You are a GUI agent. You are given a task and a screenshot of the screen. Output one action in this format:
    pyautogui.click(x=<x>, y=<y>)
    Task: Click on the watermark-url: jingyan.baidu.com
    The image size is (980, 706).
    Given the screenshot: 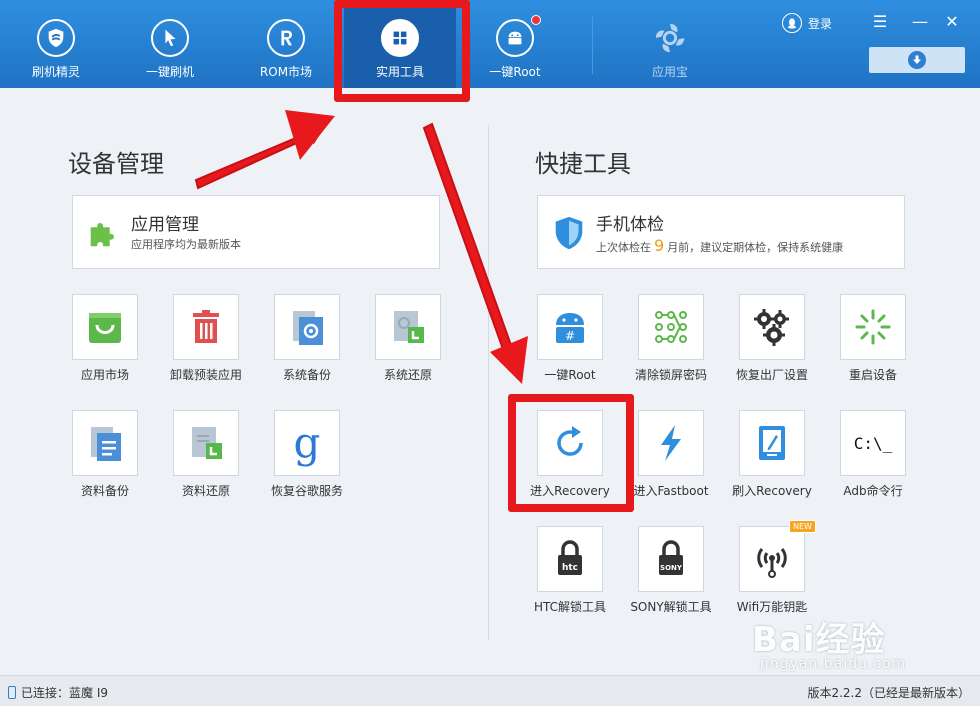 What is the action you would take?
    pyautogui.click(x=833, y=664)
    